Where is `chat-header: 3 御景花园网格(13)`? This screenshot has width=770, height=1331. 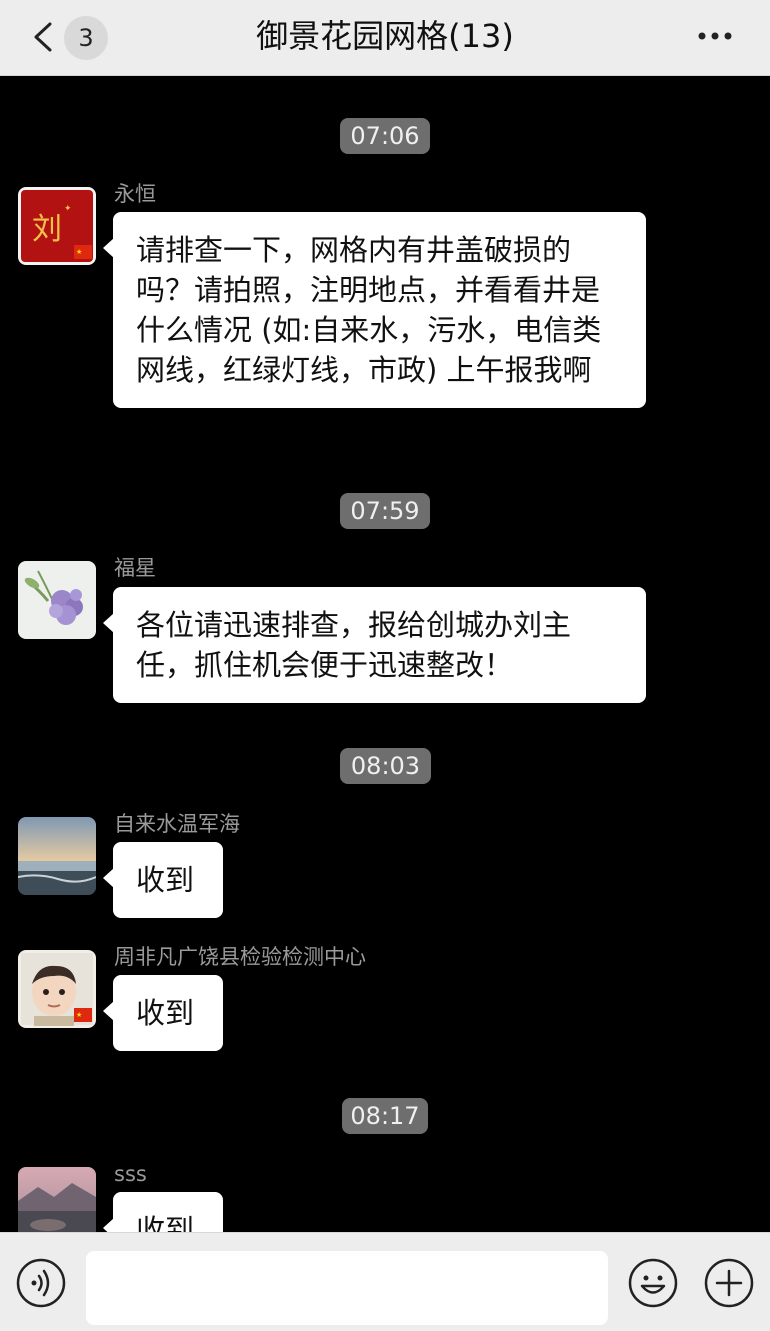 chat-header: 3 御景花园网格(13) is located at coordinates (385, 38).